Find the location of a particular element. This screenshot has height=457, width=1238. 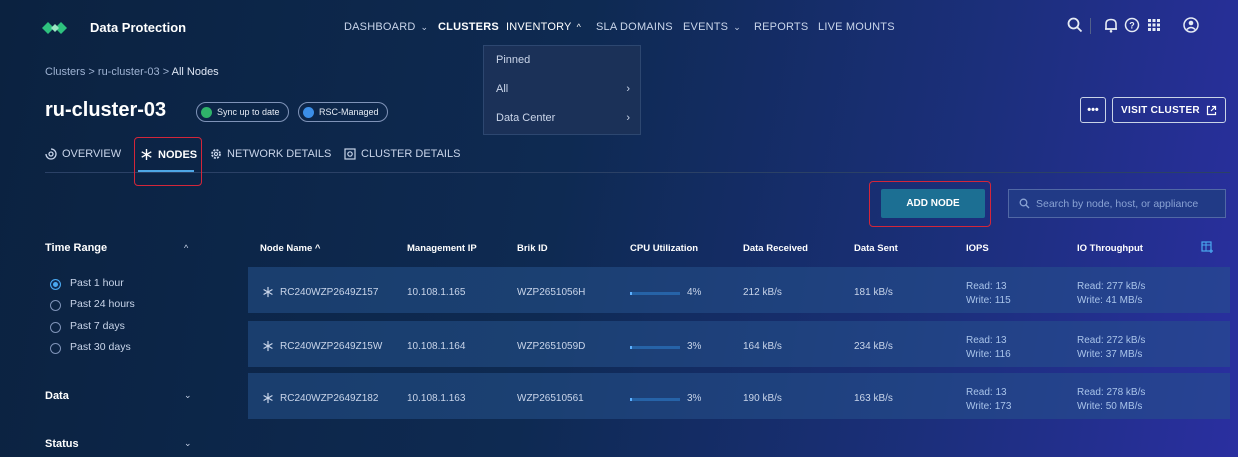

cell-data-sent: 163 kB/s is located at coordinates (873, 398).